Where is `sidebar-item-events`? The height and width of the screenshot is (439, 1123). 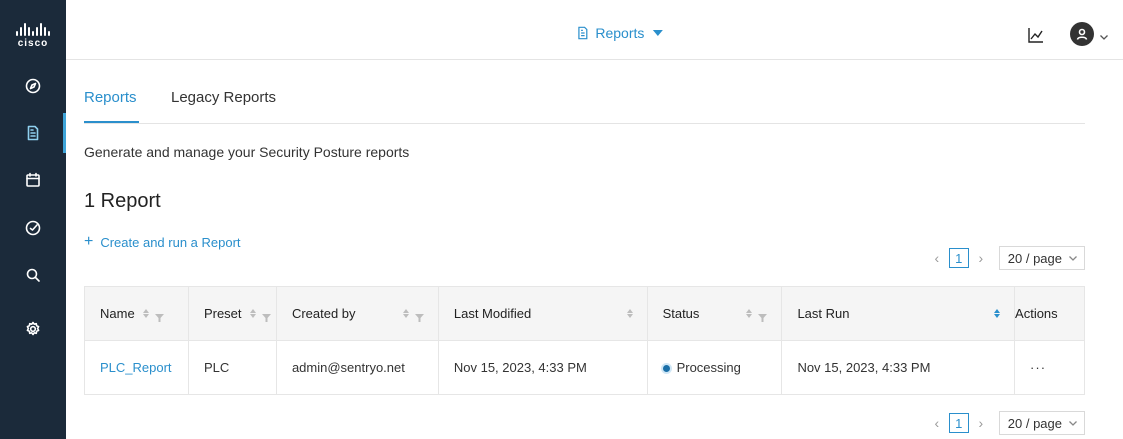
sidebar-item-events is located at coordinates (33, 228).